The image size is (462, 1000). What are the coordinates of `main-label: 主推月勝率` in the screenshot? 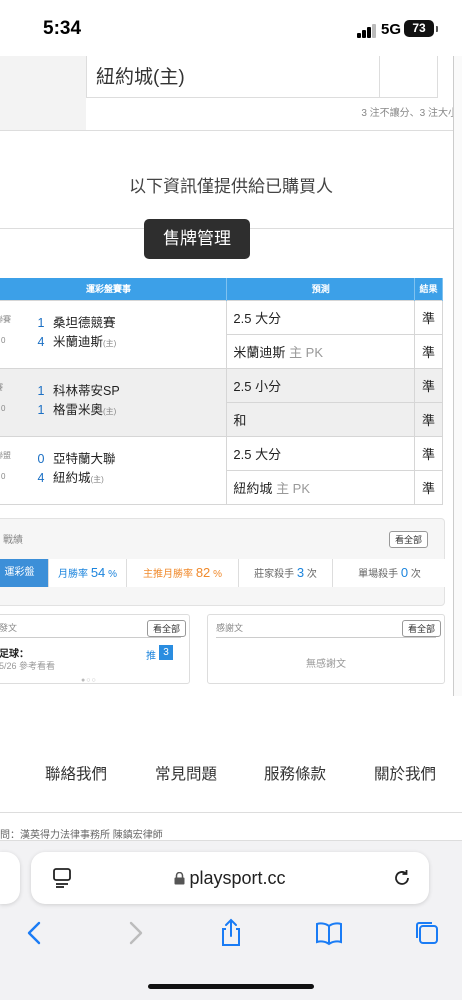 It's located at (168, 574).